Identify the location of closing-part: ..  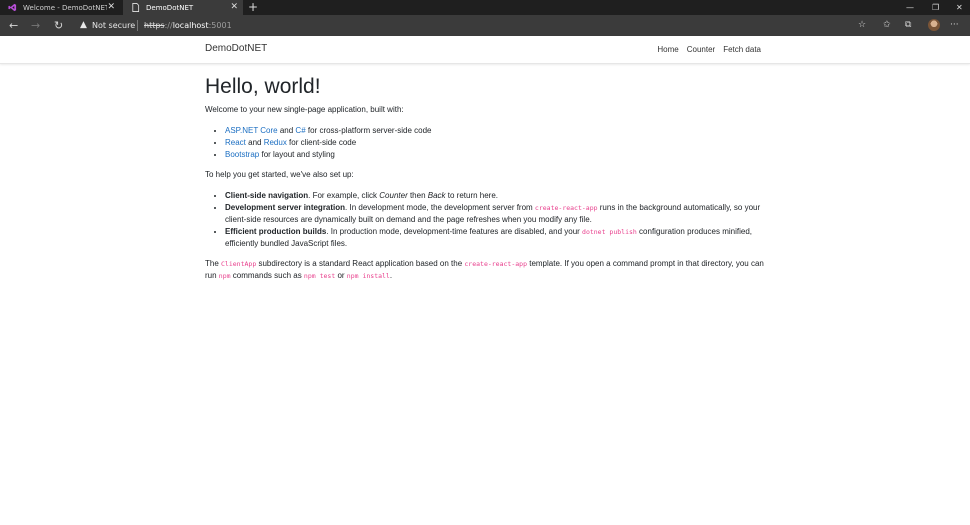
(391, 275).